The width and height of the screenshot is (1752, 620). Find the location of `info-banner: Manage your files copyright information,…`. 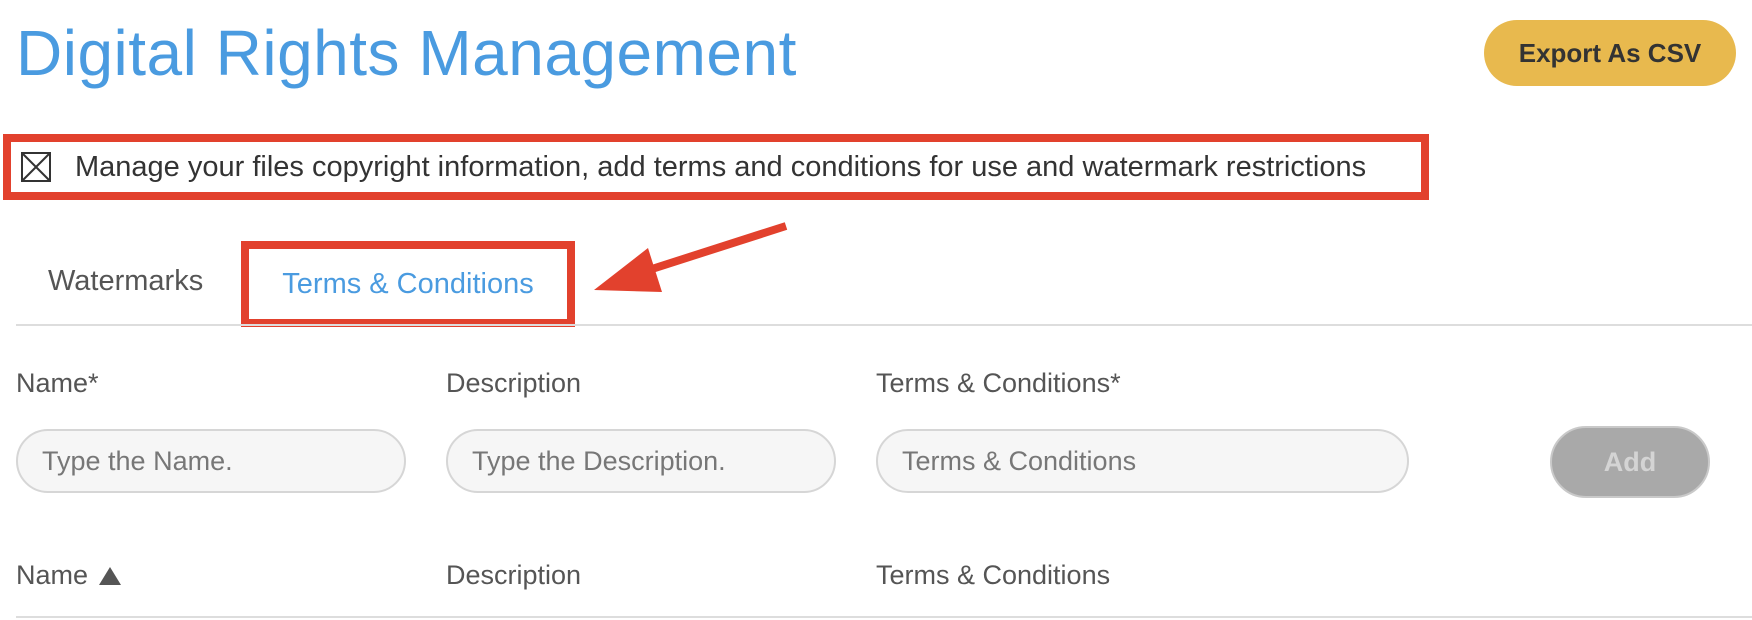

info-banner: Manage your files copyright information,… is located at coordinates (716, 167).